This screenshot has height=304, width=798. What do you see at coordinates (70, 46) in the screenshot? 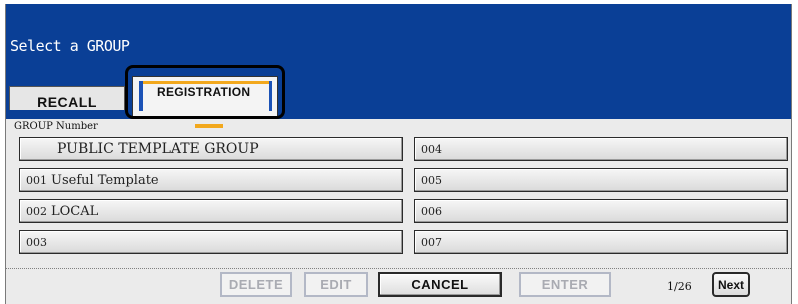
I see `page-title: Select a GROUP` at bounding box center [70, 46].